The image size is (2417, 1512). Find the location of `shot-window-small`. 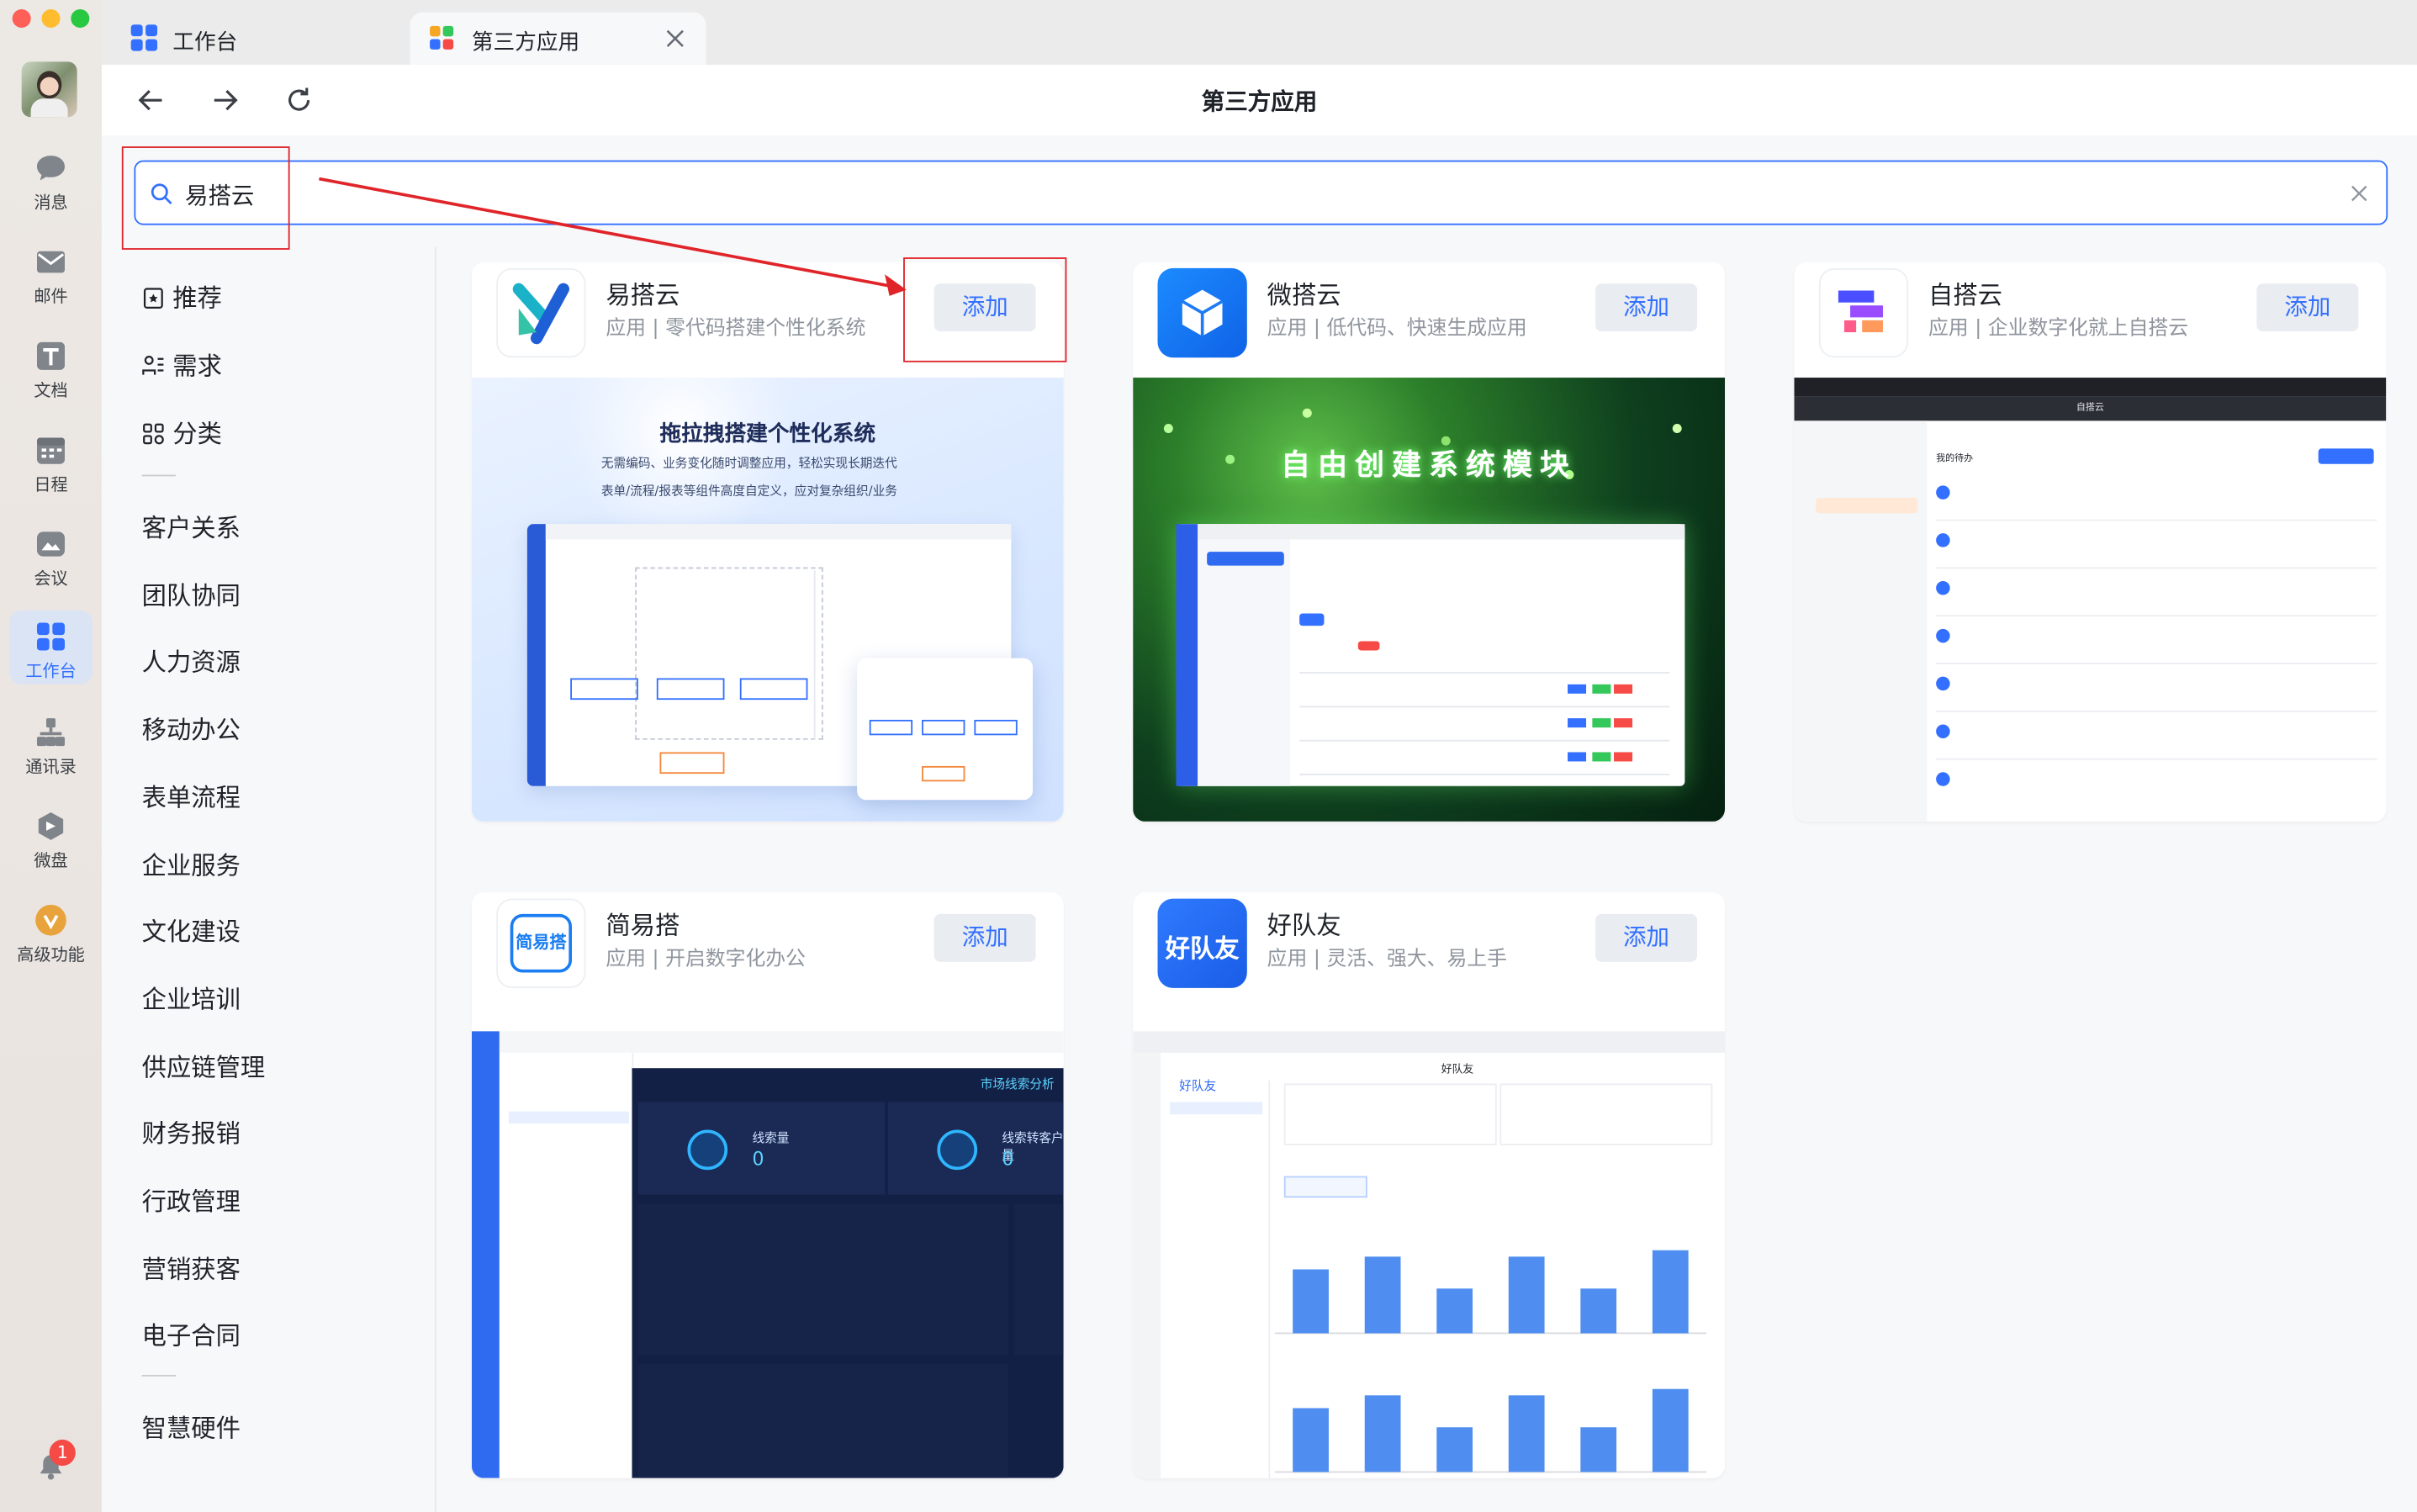

shot-window-small is located at coordinates (946, 729).